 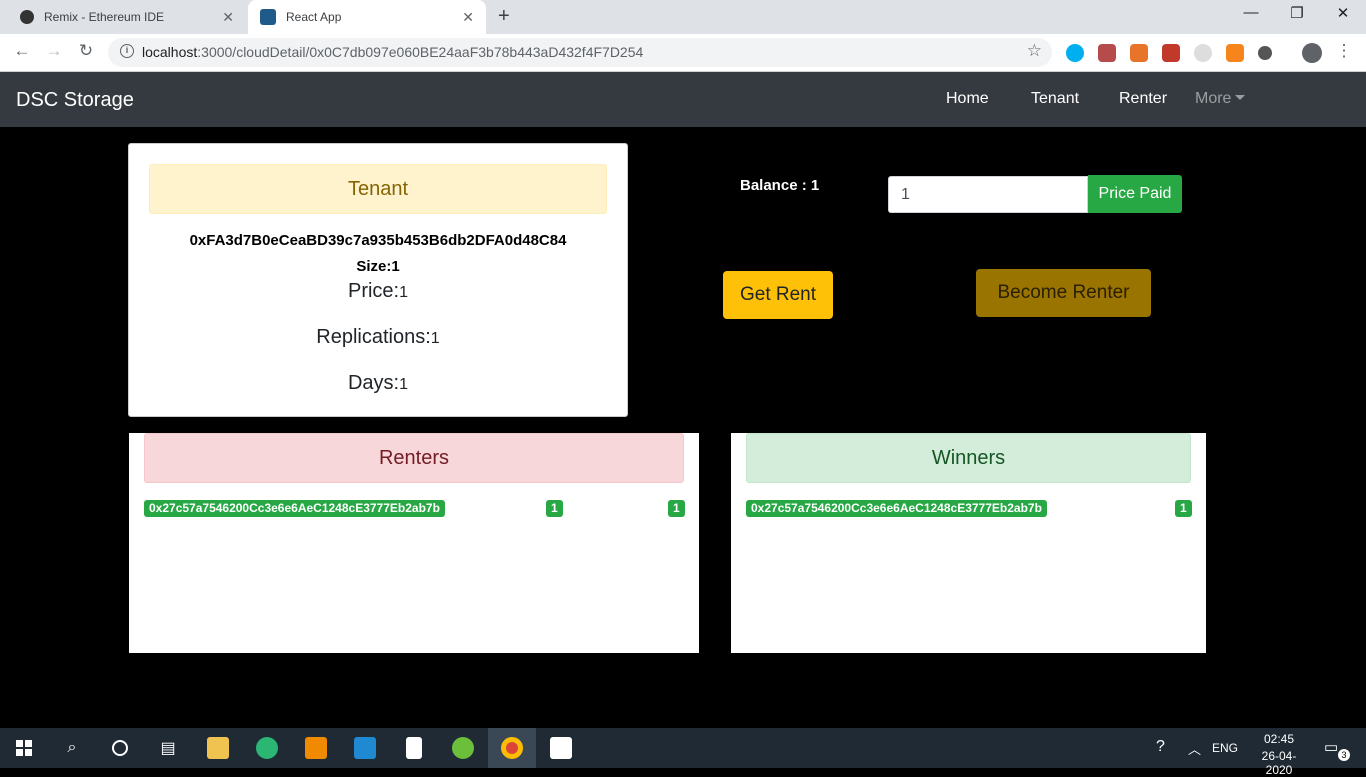 What do you see at coordinates (683, 752) in the screenshot?
I see `taskbar: ⌕ ▤ ? ︿ ENG 02:45 26-04-2020 ▭ 3` at bounding box center [683, 752].